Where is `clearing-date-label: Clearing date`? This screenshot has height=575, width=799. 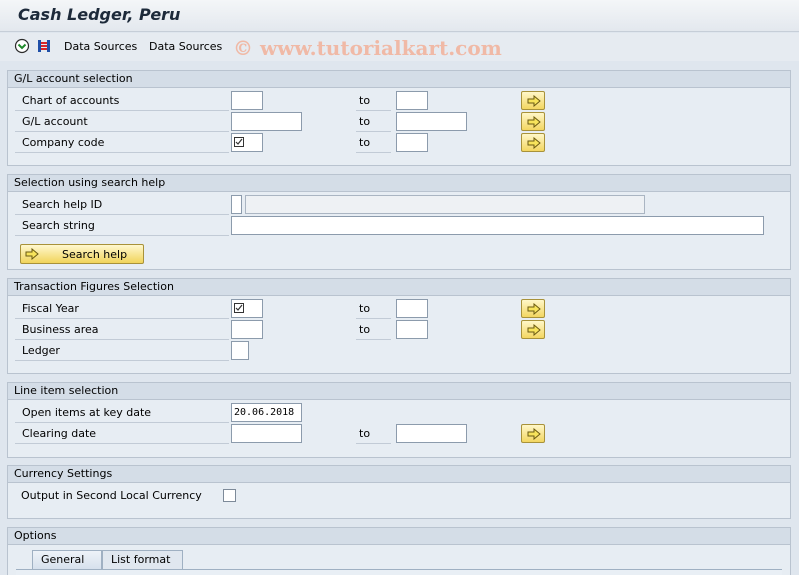 clearing-date-label: Clearing date is located at coordinates (122, 434).